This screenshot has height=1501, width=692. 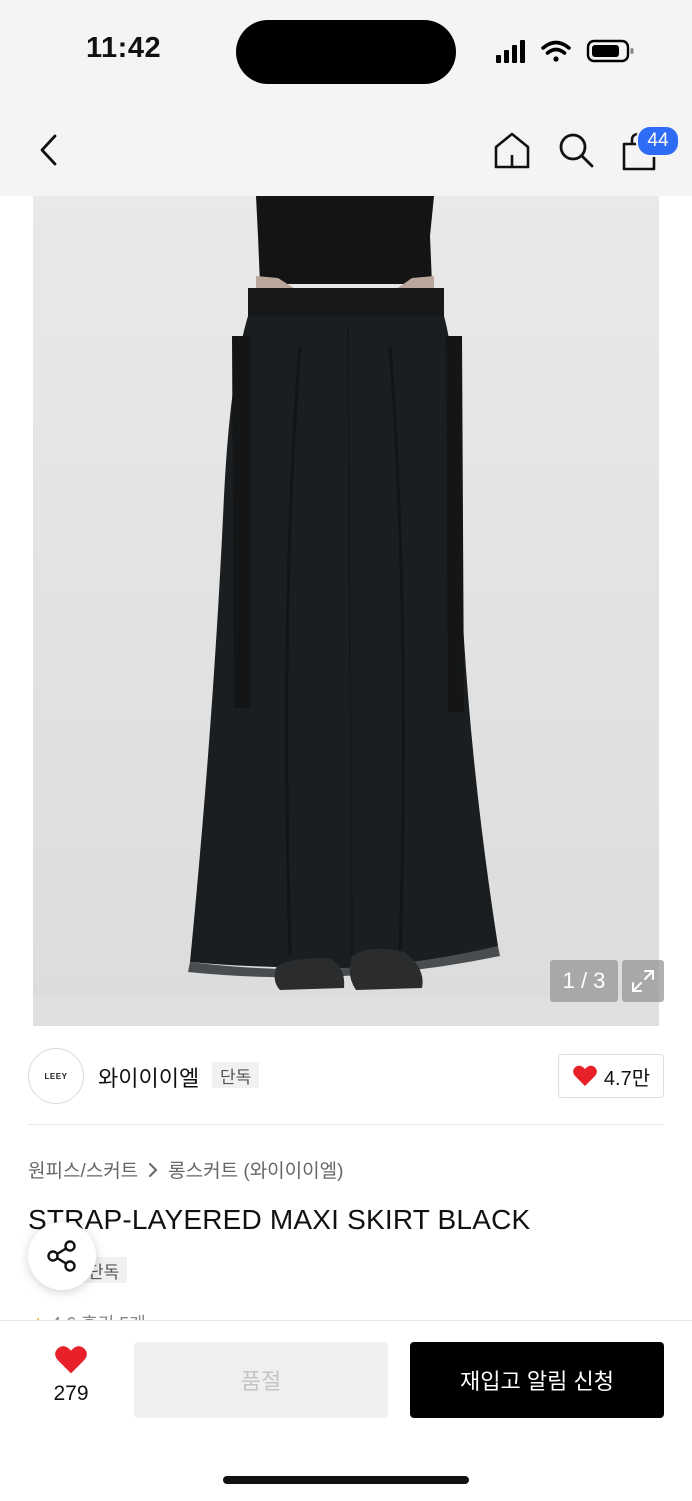 I want to click on cart-count-badge: 44, so click(x=658, y=141).